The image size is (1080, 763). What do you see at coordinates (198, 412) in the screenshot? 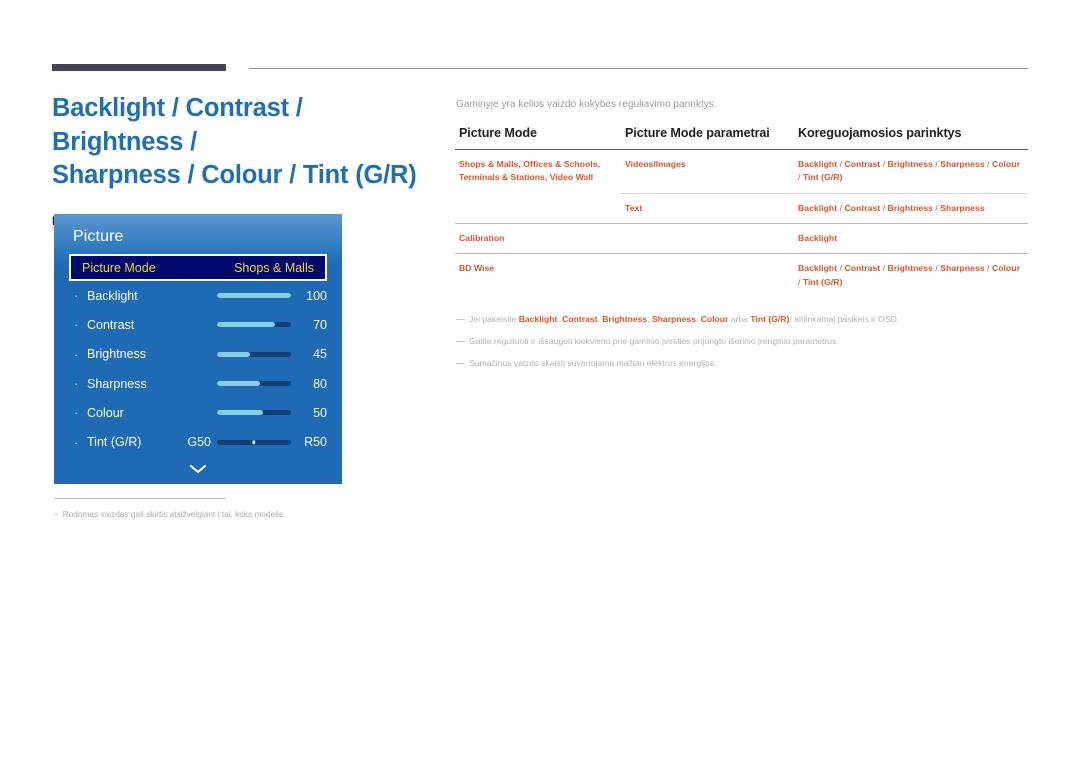
I see `osd-item-colour: · Colour 50` at bounding box center [198, 412].